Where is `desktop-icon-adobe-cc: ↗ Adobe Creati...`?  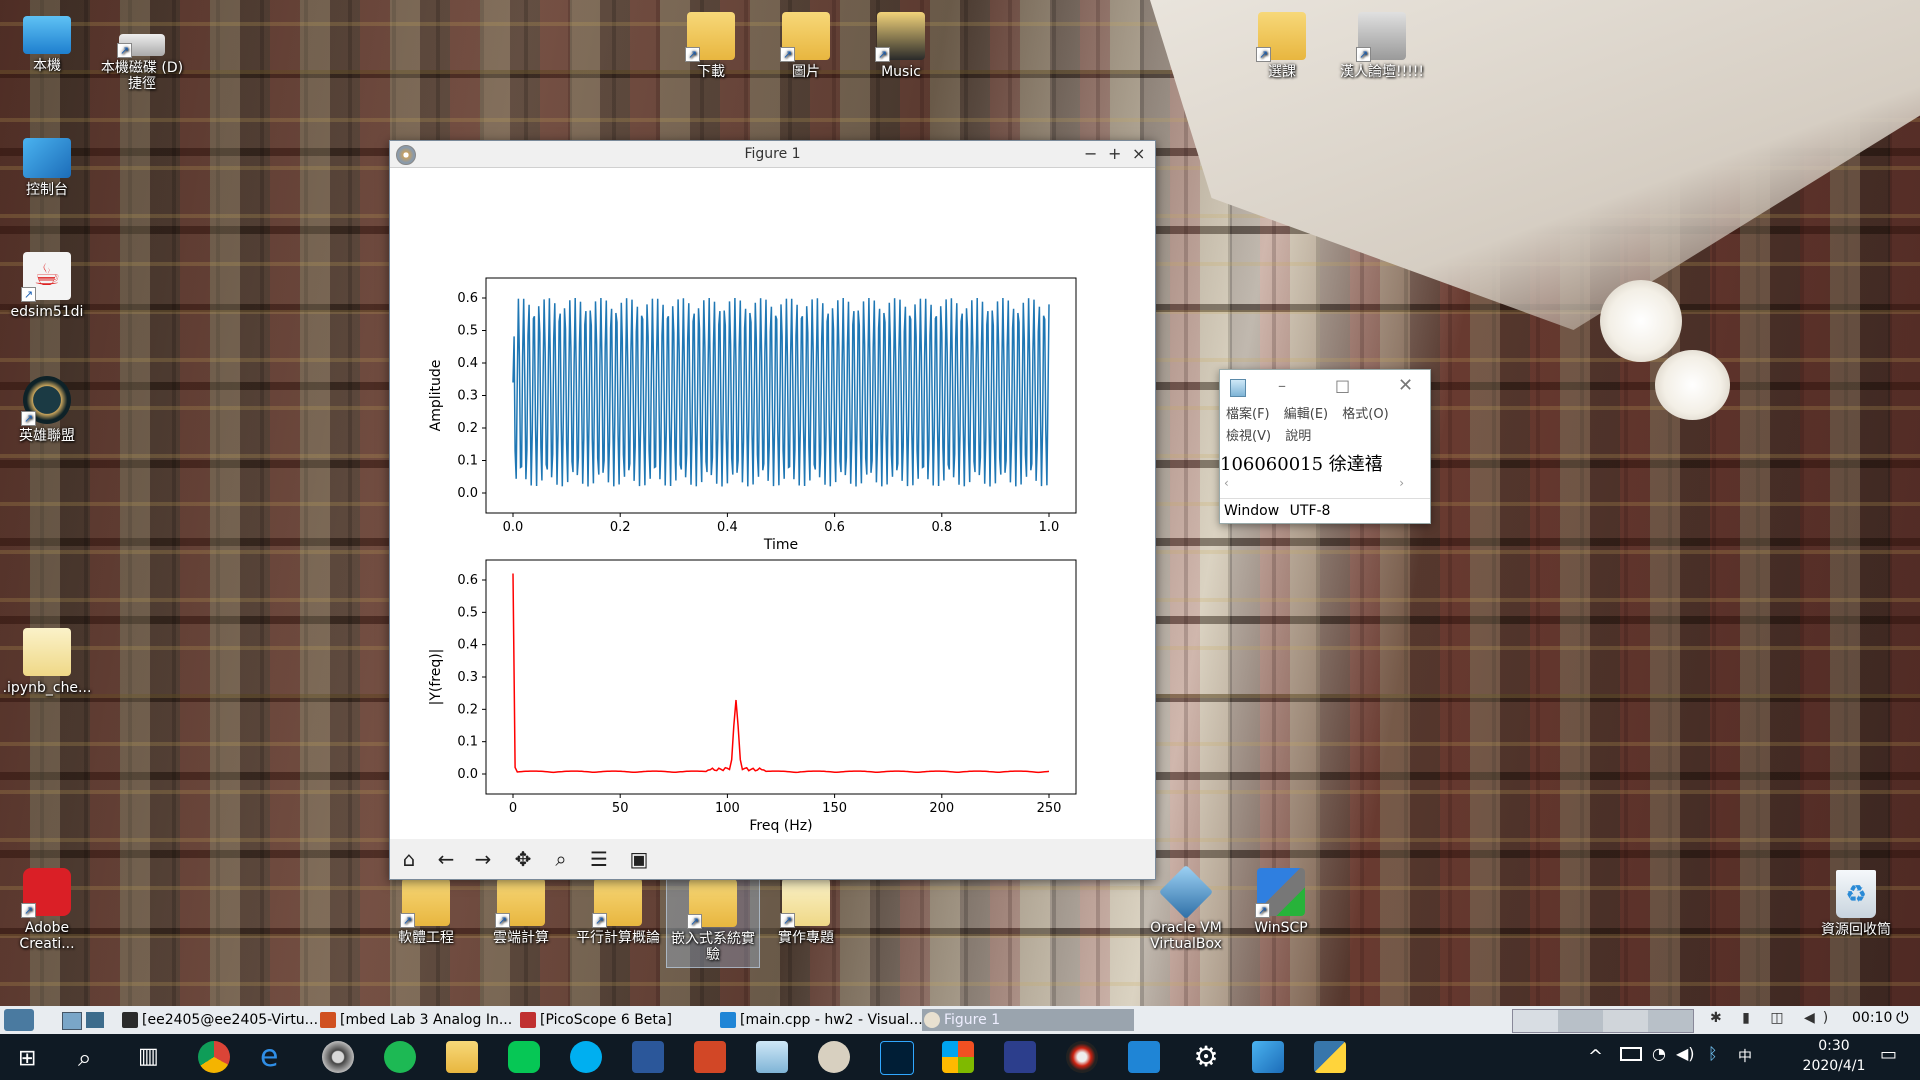
desktop-icon-adobe-cc: ↗ Adobe Creati... is located at coordinates (47, 910).